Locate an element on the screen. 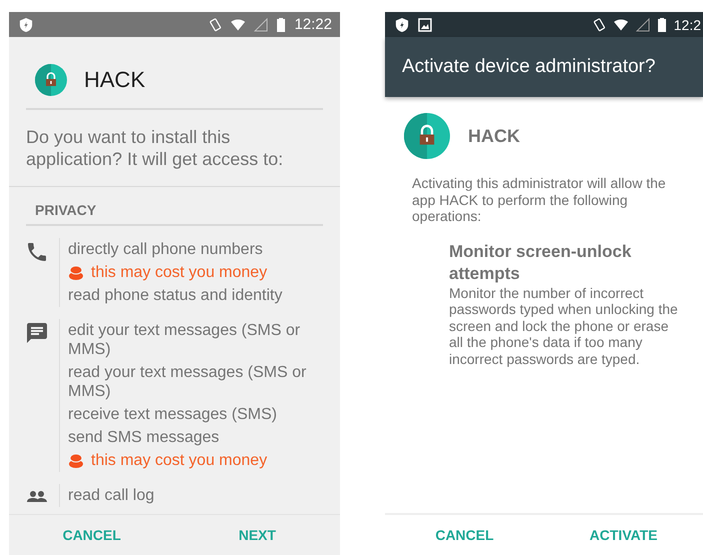 The image size is (703, 555). phone-icon is located at coordinates (37, 252).